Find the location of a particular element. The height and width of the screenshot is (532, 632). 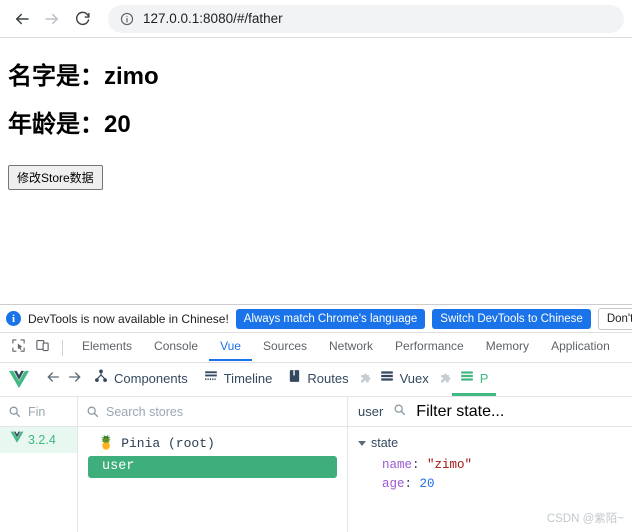

name-heading: 名字是：zimo is located at coordinates (83, 76).